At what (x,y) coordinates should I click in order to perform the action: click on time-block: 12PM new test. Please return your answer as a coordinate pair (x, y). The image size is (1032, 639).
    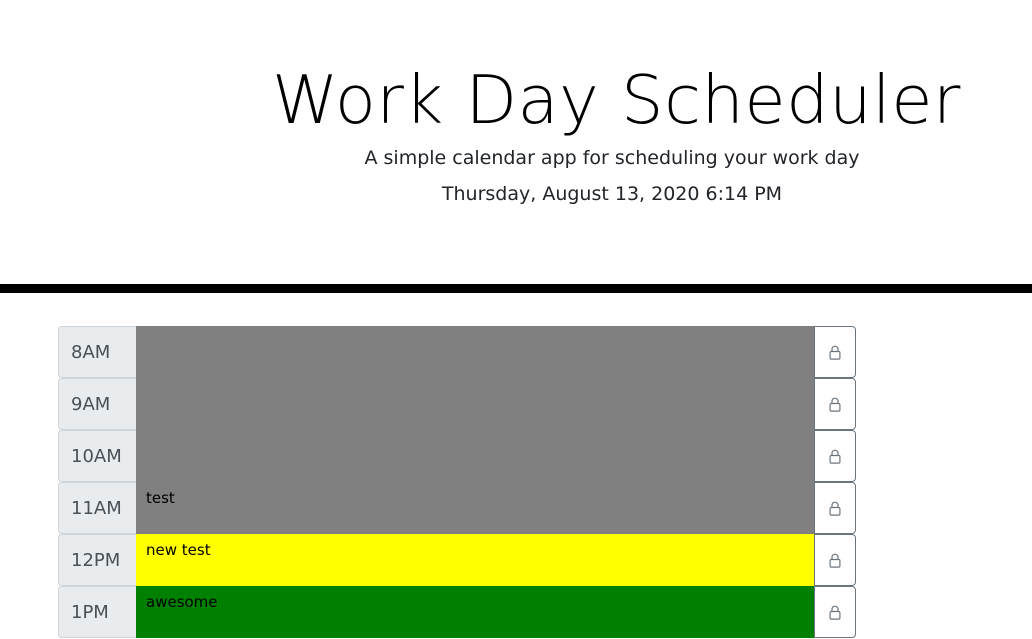
    Looking at the image, I should click on (457, 560).